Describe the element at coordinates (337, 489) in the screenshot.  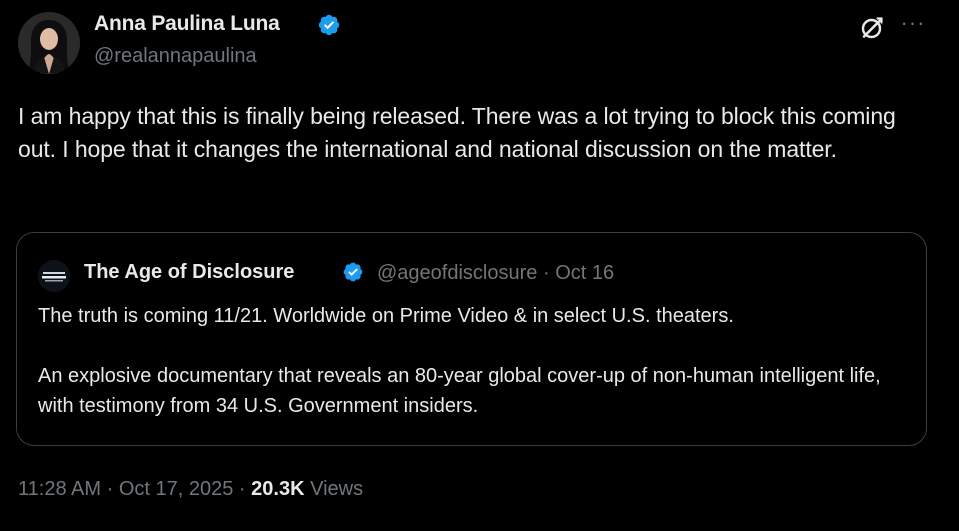
I see `views-label: Views` at that location.